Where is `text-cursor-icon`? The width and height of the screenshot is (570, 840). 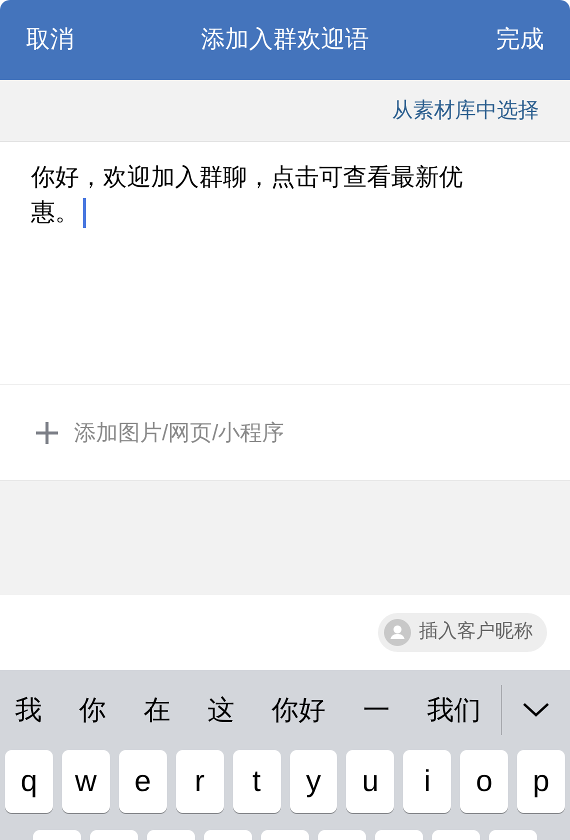 text-cursor-icon is located at coordinates (84, 213).